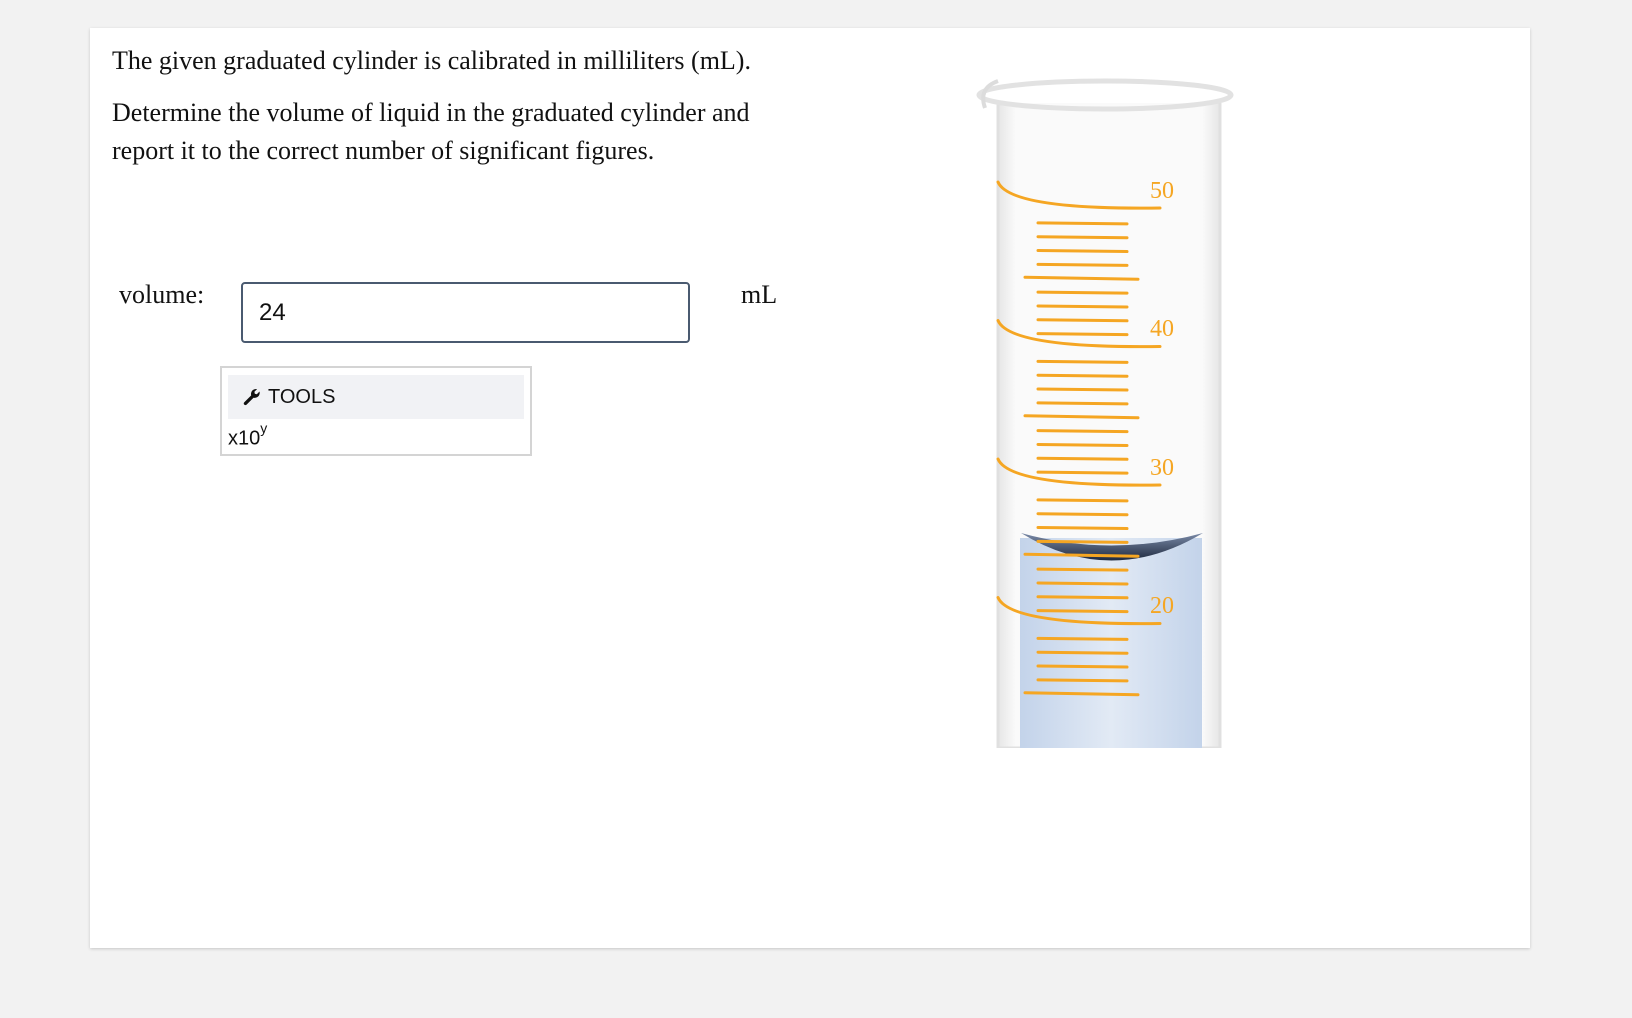 The height and width of the screenshot is (1018, 1632). Describe the element at coordinates (264, 428) in the screenshot. I see `x10-exponent: y` at that location.